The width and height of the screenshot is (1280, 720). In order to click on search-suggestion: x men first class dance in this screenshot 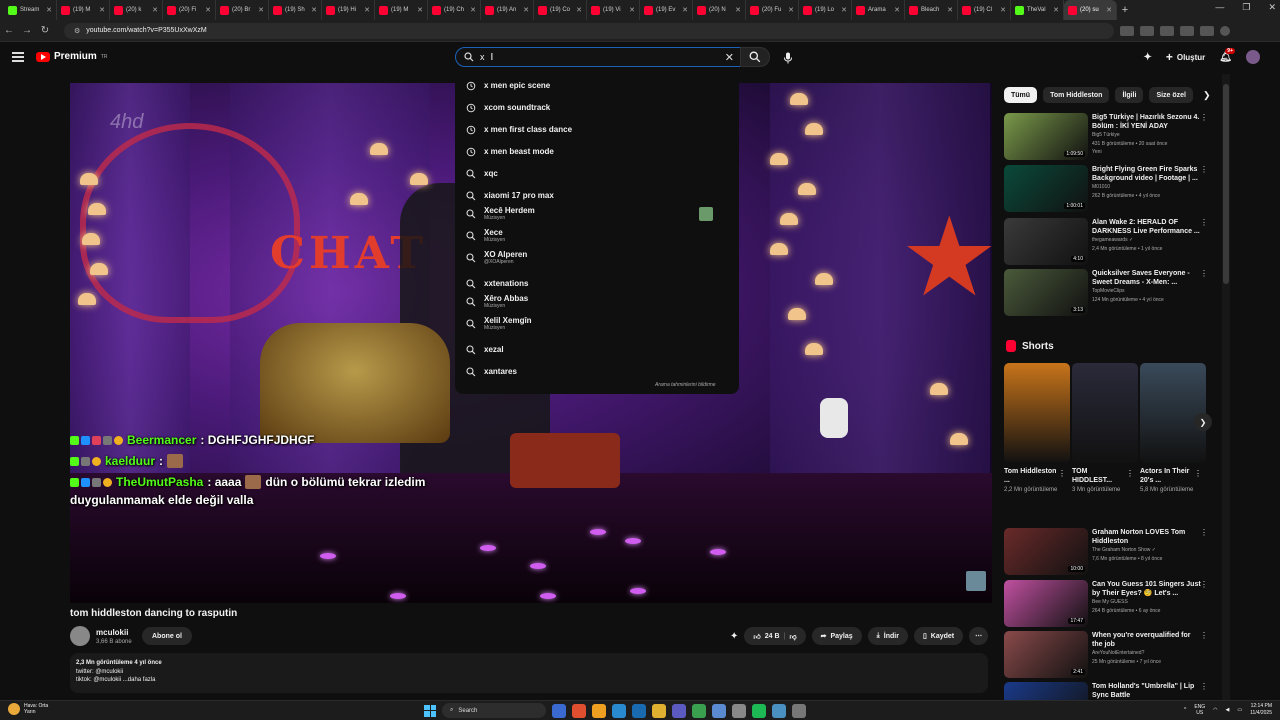, I will do `click(597, 130)`.